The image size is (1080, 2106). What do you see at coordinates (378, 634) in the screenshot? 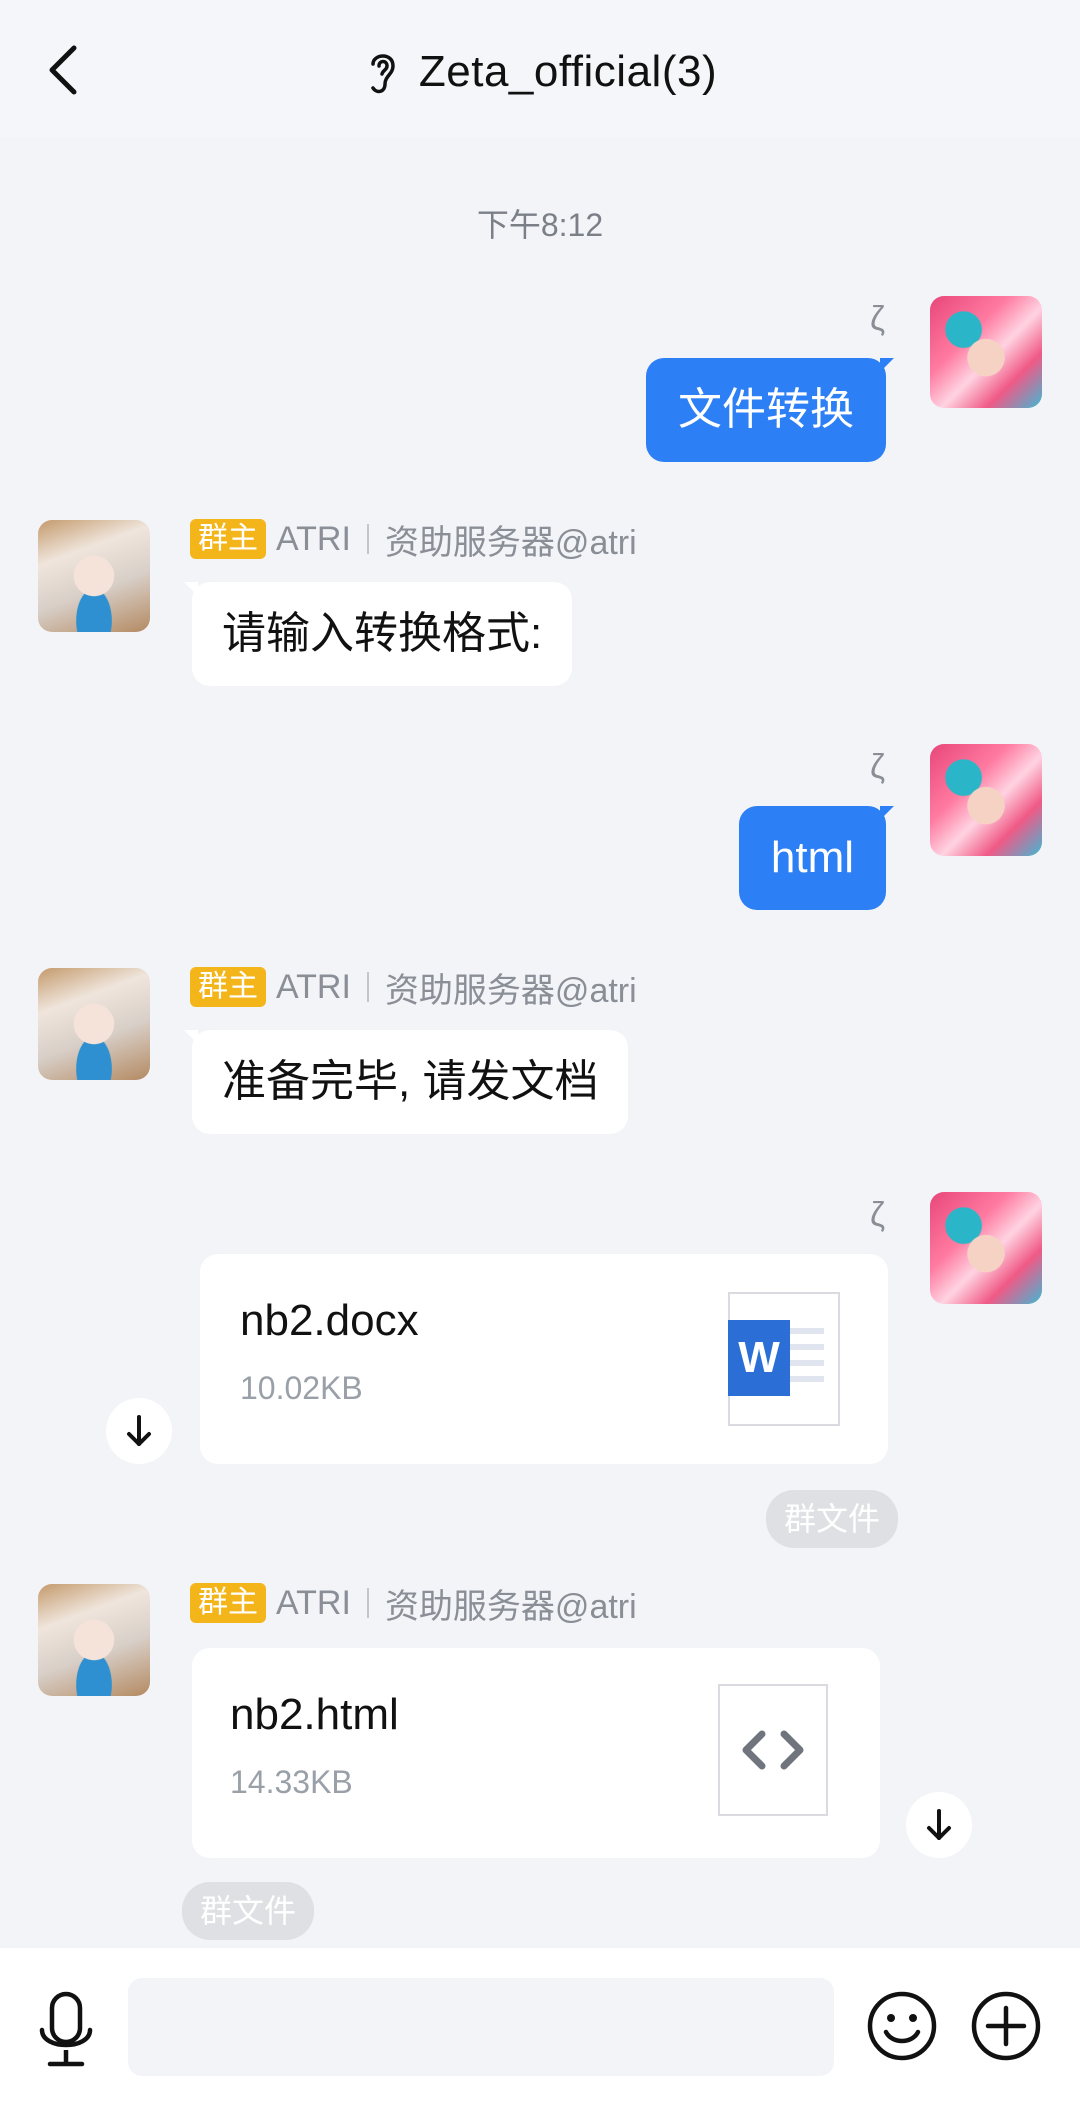
I see `message-bubble: 请输入转换格式:` at bounding box center [378, 634].